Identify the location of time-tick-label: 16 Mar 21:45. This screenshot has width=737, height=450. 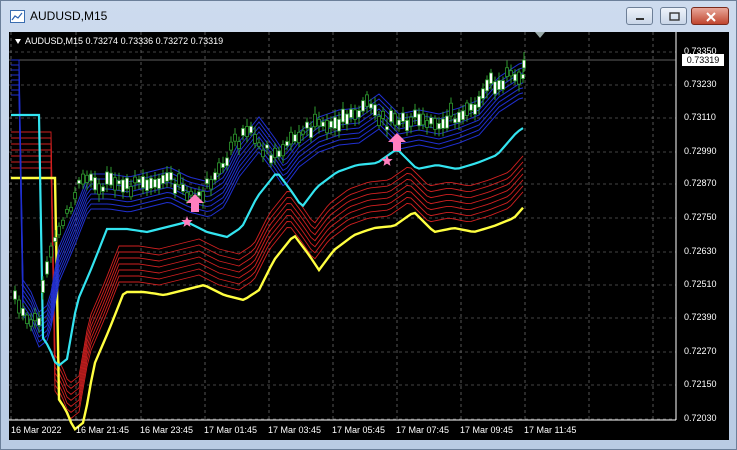
(103, 430).